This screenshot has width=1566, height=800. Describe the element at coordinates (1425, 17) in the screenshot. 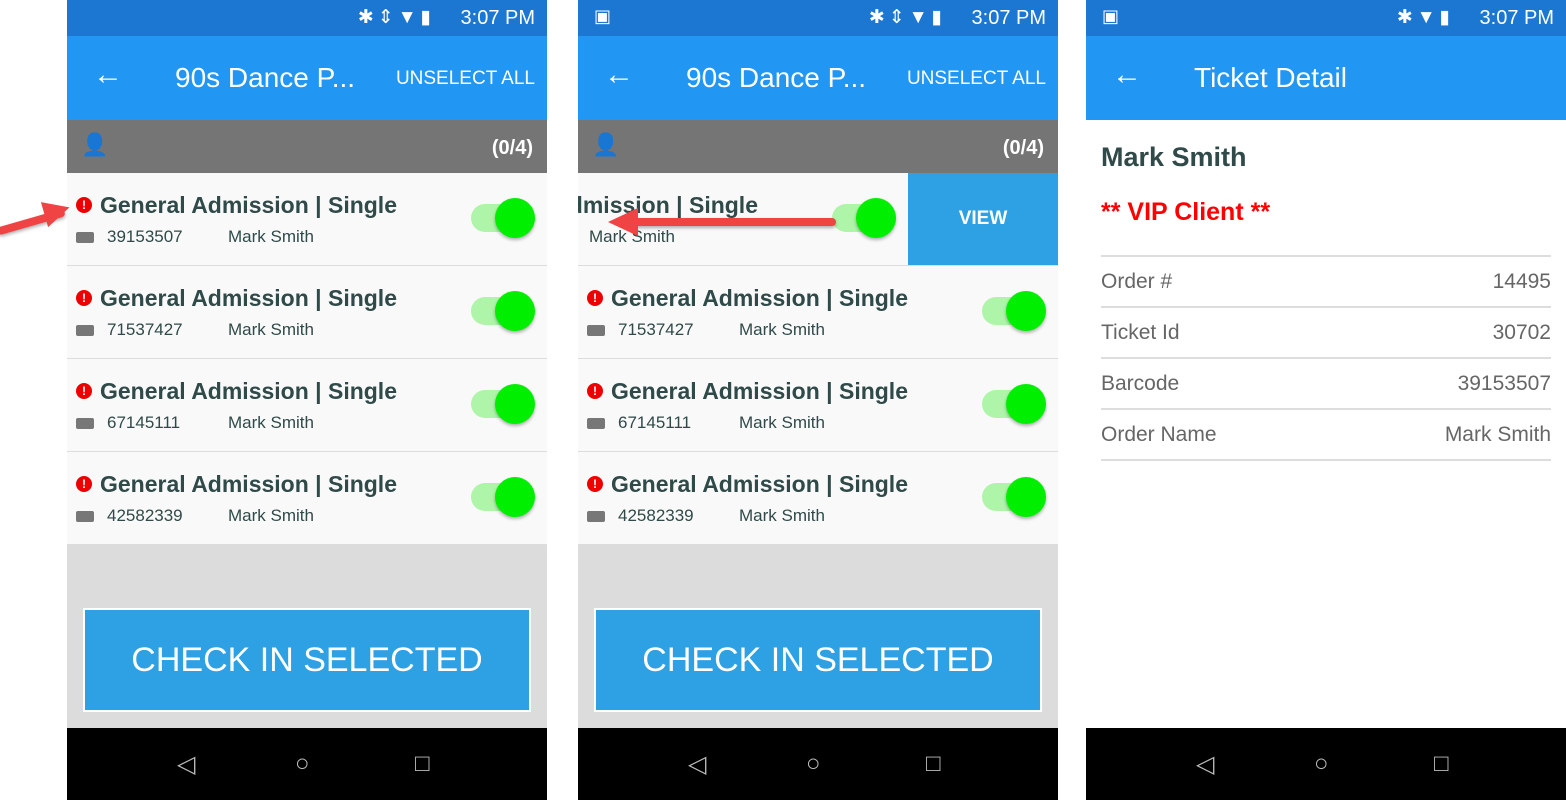

I see `status-icons: ✱▼▮` at that location.